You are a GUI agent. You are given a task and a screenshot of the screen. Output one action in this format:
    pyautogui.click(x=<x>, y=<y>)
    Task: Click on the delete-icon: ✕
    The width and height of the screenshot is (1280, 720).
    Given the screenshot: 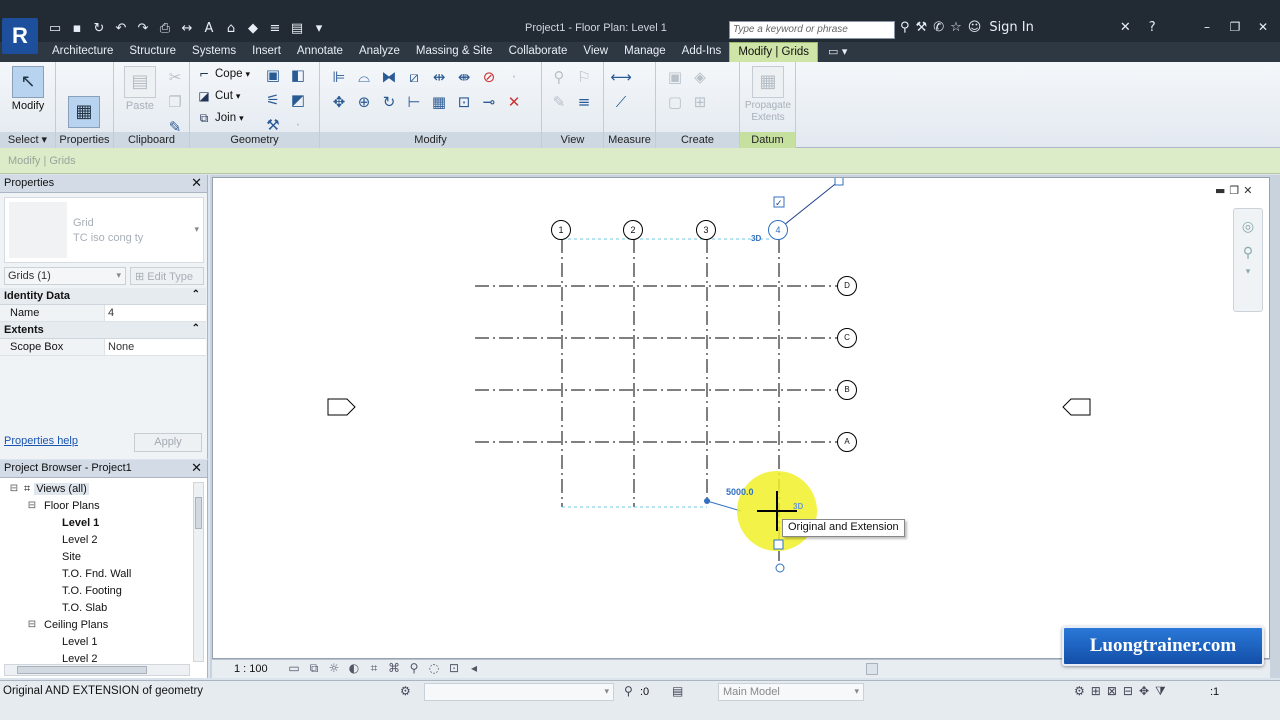 What is the action you would take?
    pyautogui.click(x=514, y=102)
    